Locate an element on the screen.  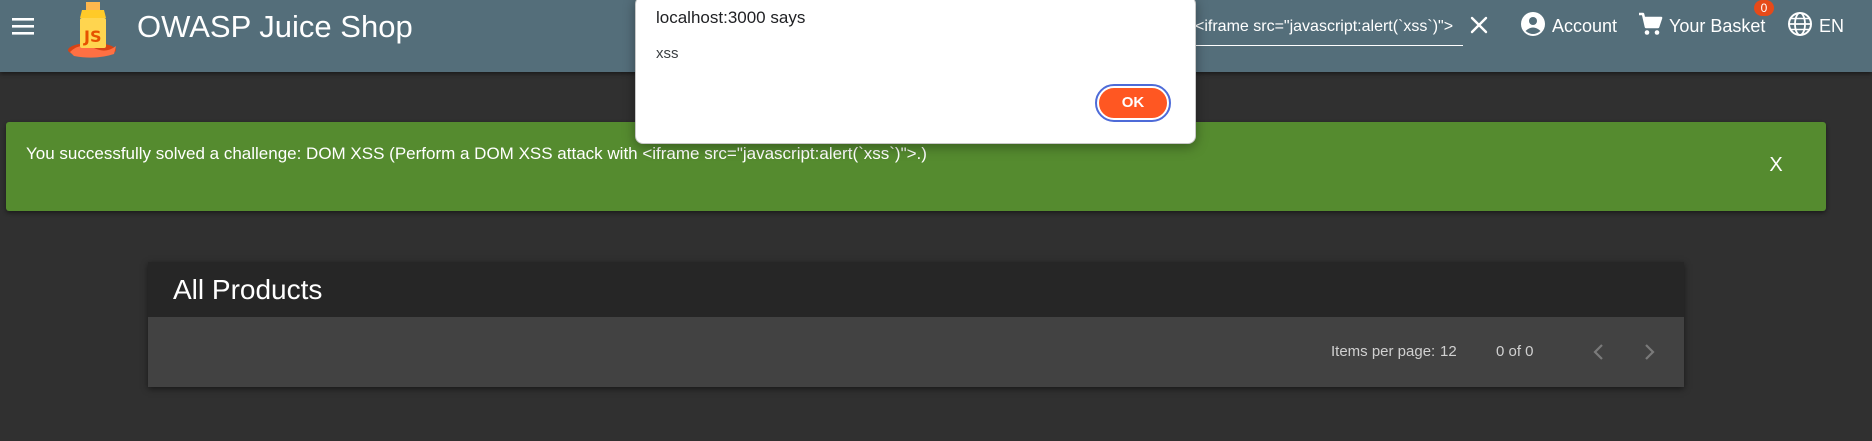
products-header: All Products is located at coordinates (916, 289).